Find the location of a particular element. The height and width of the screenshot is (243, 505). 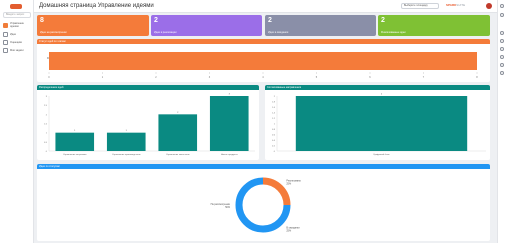

kpi-card-implementation: 2 Идеи в реализации is located at coordinates (206, 25).